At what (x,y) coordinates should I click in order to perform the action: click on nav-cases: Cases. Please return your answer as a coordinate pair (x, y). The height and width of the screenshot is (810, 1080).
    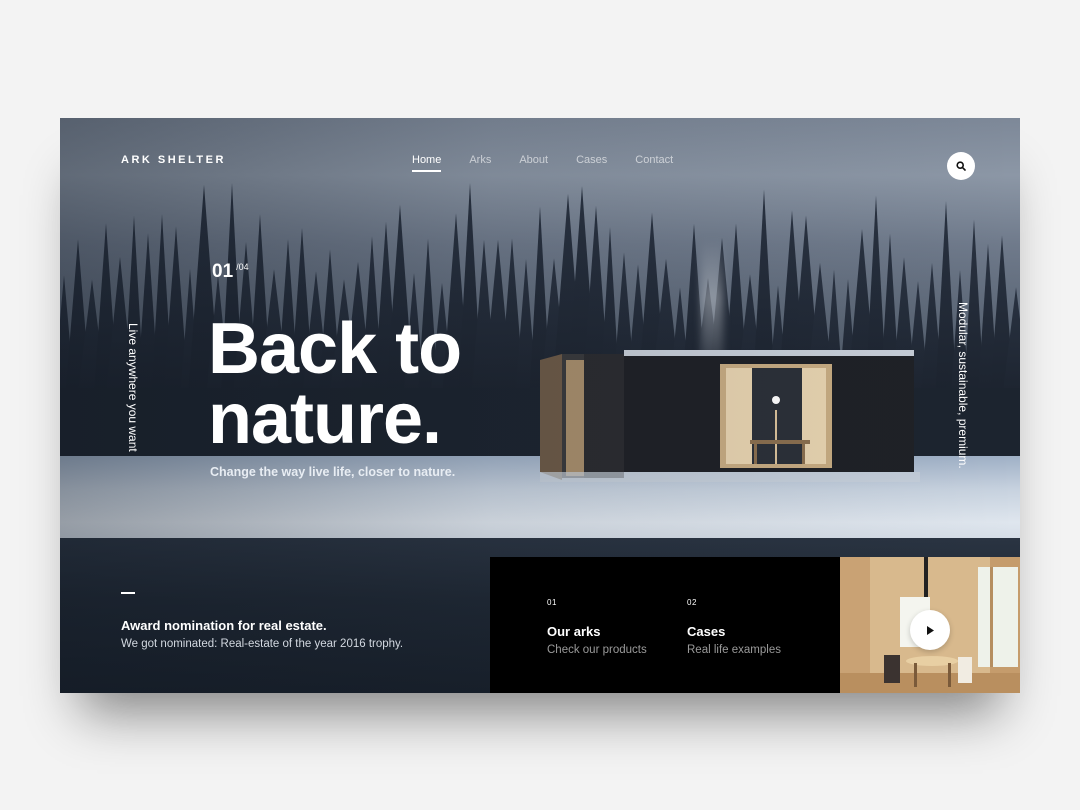
    Looking at the image, I should click on (591, 163).